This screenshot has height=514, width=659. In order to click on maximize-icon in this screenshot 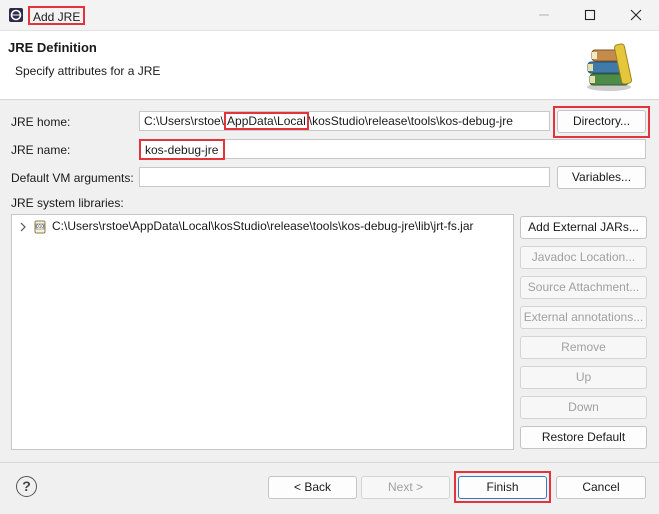, I will do `click(590, 15)`.